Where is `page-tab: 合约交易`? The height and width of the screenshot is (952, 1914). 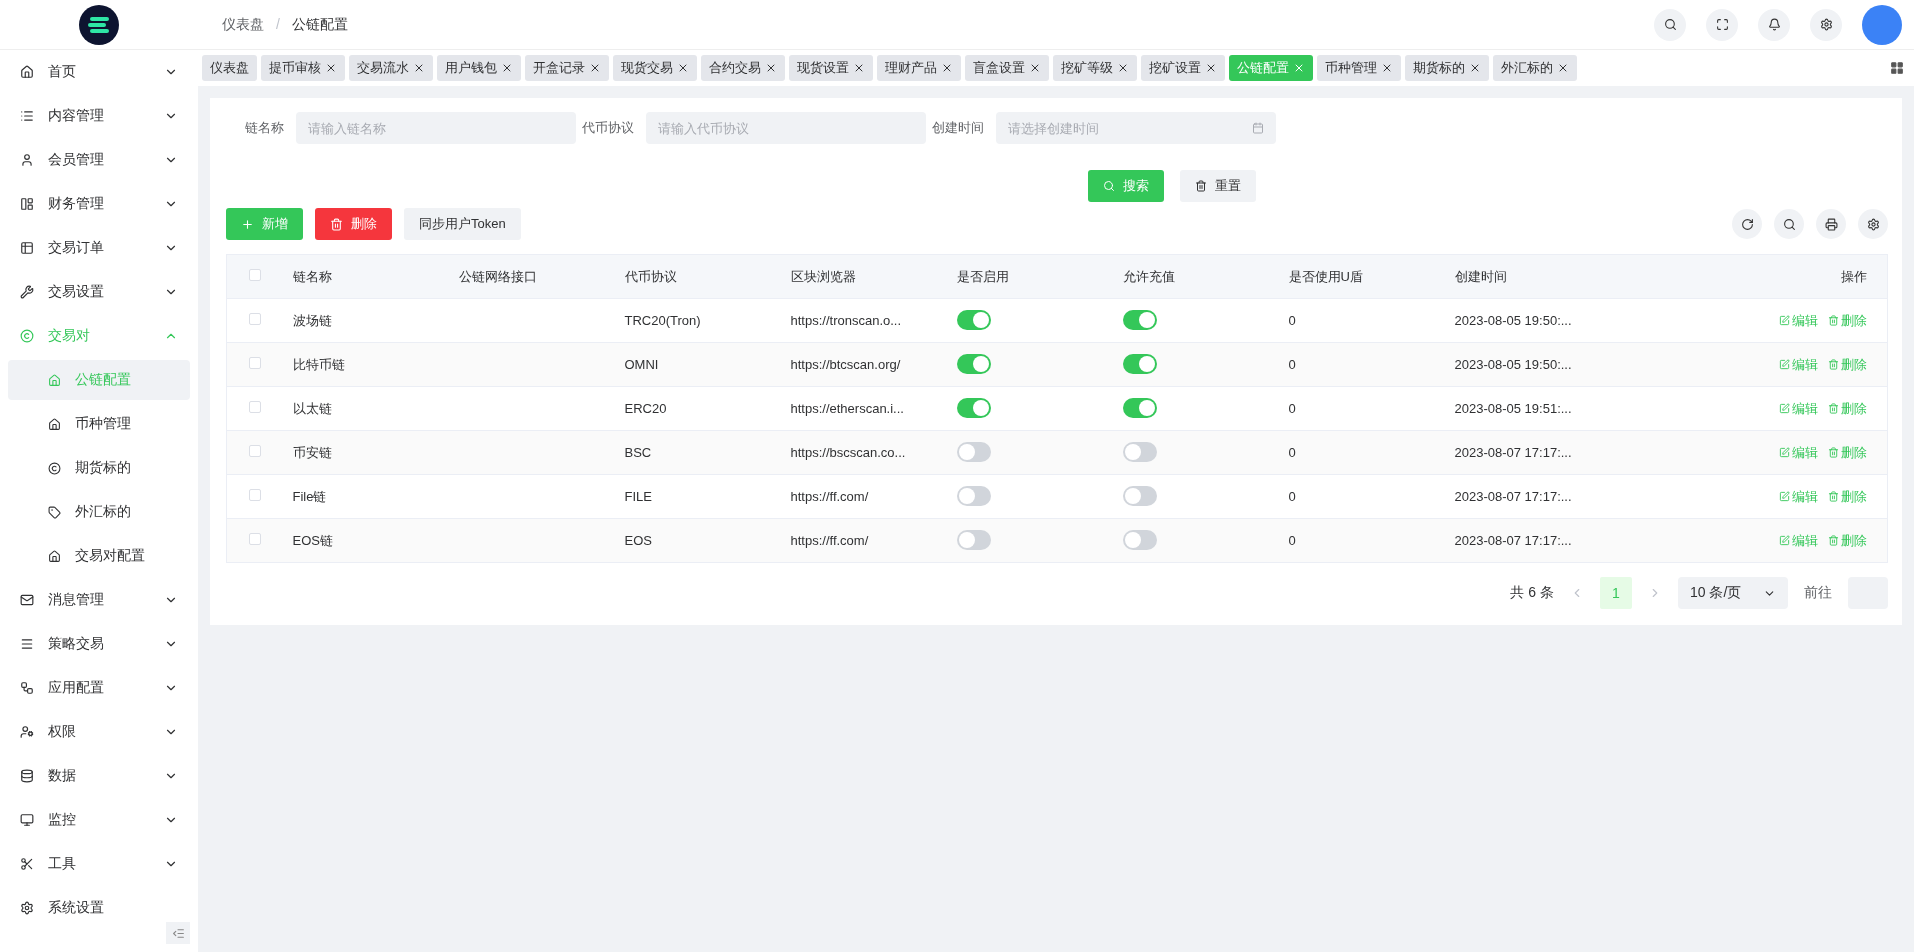 page-tab: 合约交易 is located at coordinates (743, 68).